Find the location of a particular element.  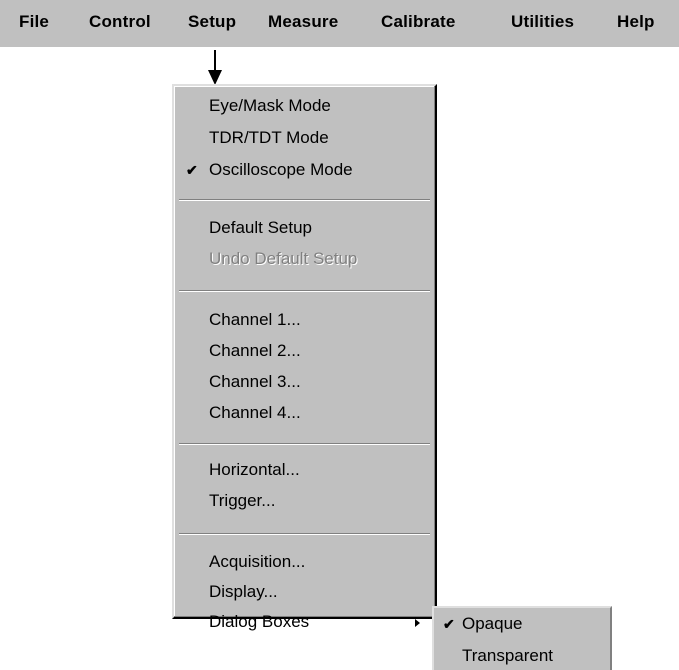

dialog-boxes-submenu: ✔ Opaque Transparent is located at coordinates (522, 638).